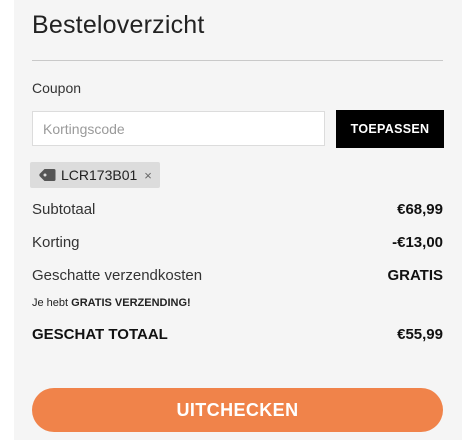 This screenshot has width=475, height=440. I want to click on coupon-label: Coupon, so click(57, 88).